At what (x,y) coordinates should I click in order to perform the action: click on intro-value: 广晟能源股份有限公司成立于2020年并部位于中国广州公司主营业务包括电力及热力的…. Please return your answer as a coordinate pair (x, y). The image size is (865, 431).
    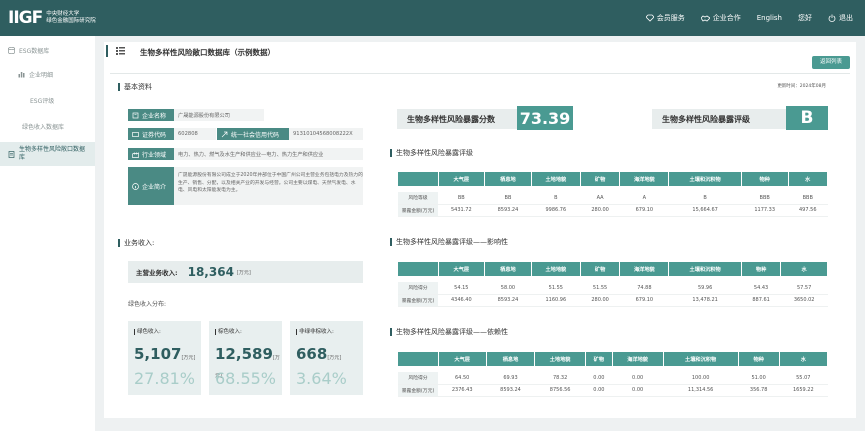
    Looking at the image, I should click on (268, 186).